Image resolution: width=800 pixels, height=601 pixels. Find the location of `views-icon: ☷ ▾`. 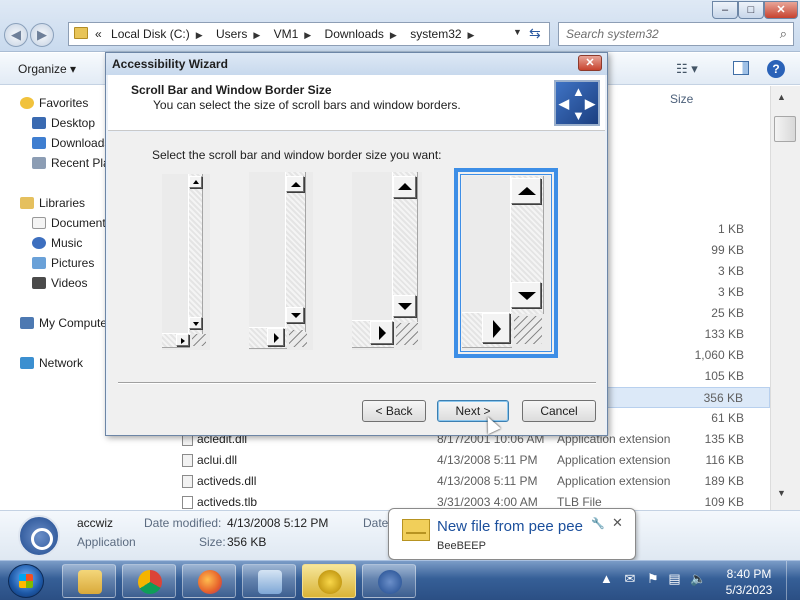

views-icon: ☷ ▾ is located at coordinates (687, 69).